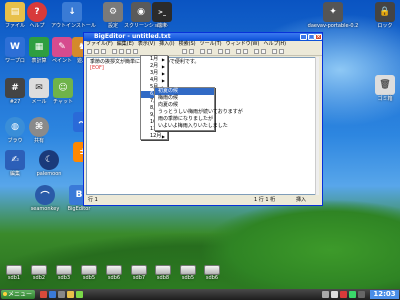 The height and width of the screenshot is (300, 400). What do you see at coordinates (89, 51) in the screenshot?
I see `new-icon` at bounding box center [89, 51].